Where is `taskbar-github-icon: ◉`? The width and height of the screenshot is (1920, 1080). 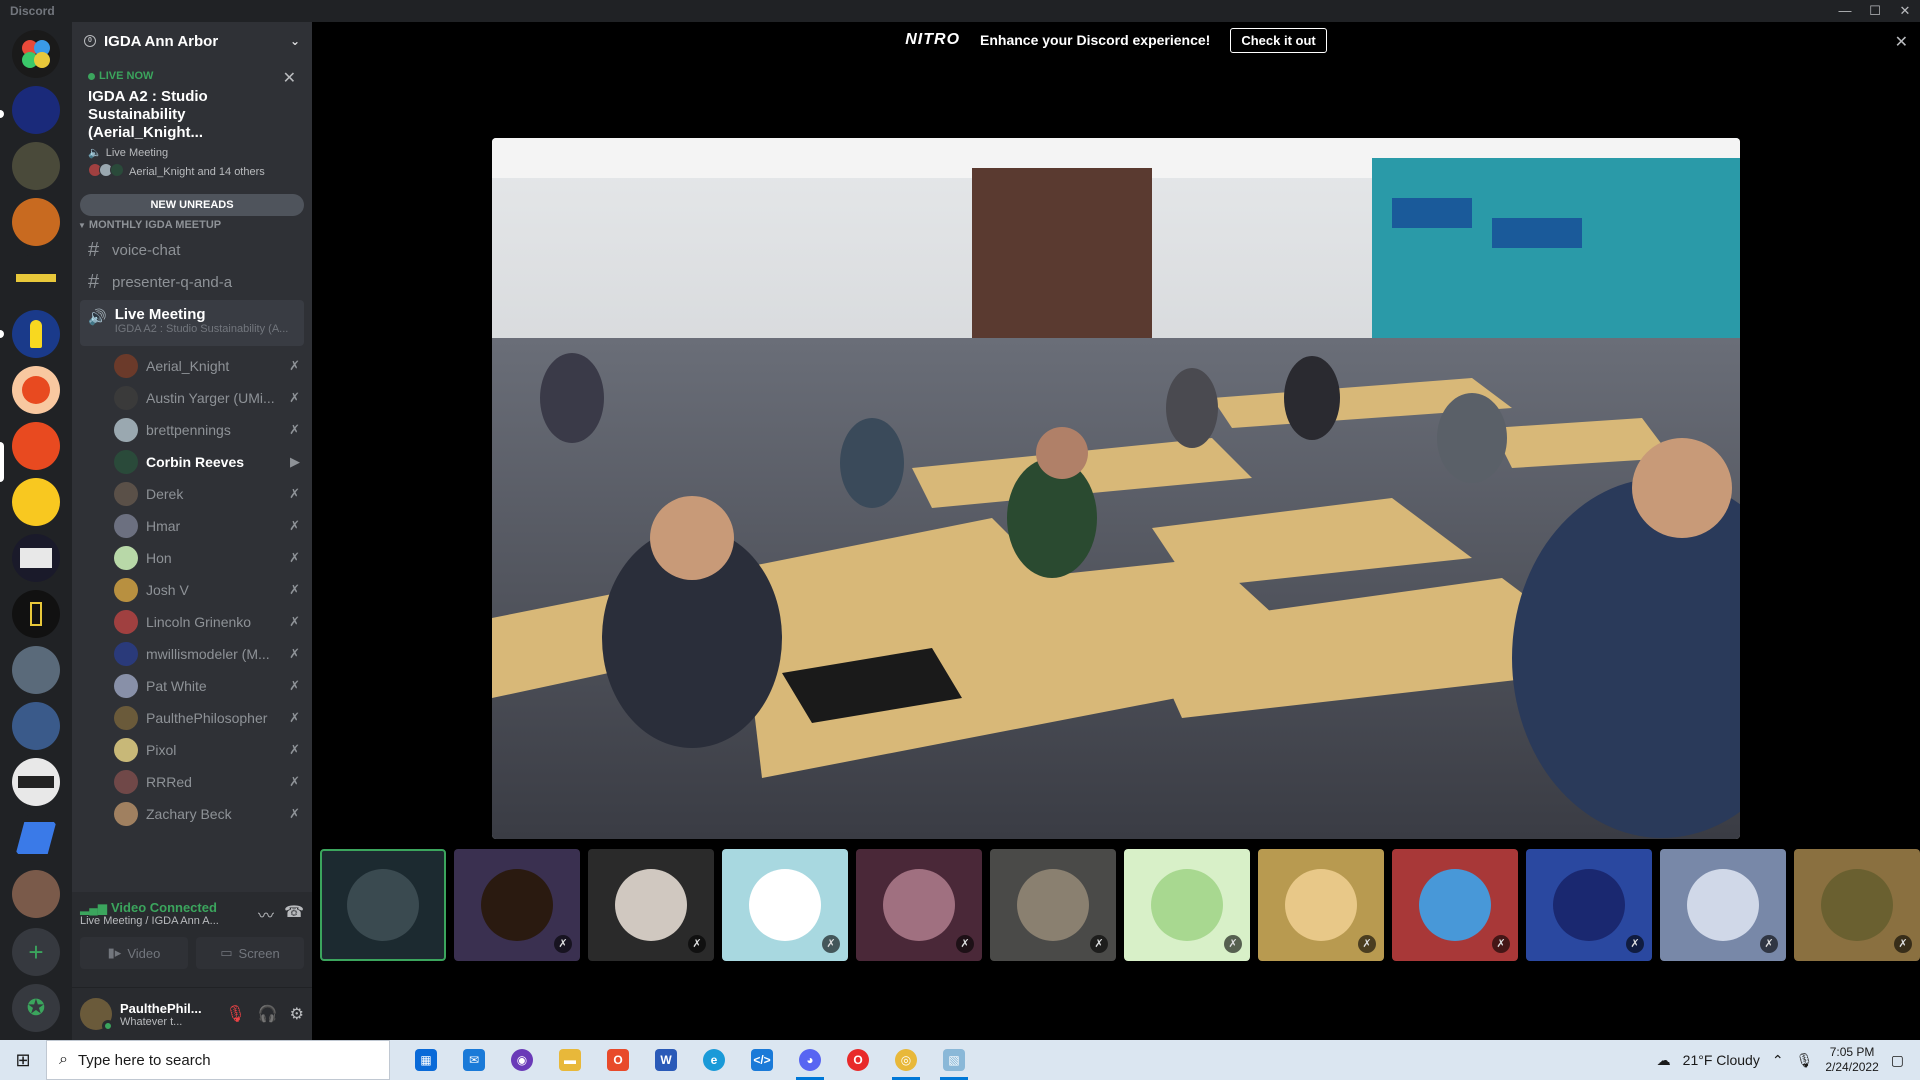 taskbar-github-icon: ◉ is located at coordinates (522, 1060).